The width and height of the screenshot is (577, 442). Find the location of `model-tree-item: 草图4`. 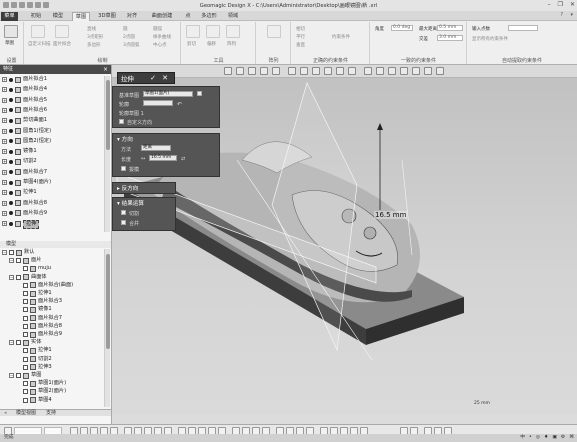

model-tree-item: 草图4 is located at coordinates (50, 400).